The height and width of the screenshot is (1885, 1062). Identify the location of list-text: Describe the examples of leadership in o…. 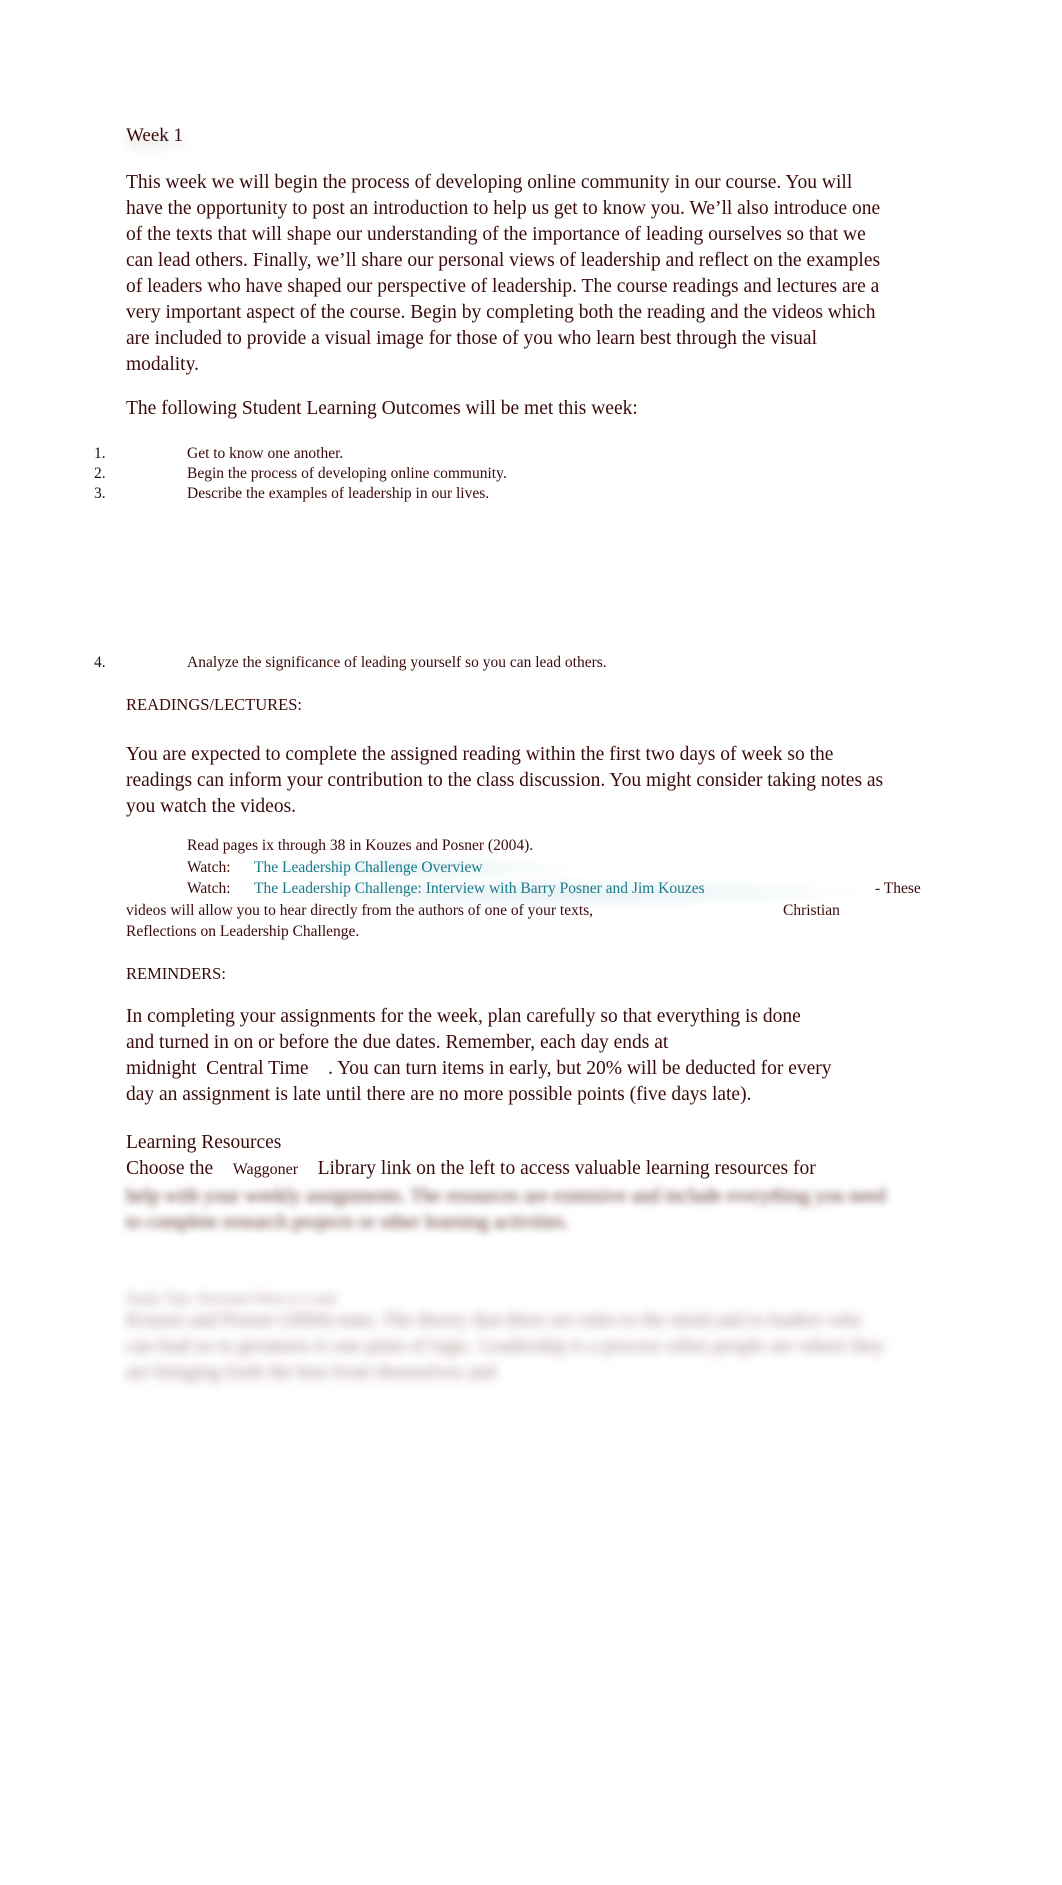
(338, 493).